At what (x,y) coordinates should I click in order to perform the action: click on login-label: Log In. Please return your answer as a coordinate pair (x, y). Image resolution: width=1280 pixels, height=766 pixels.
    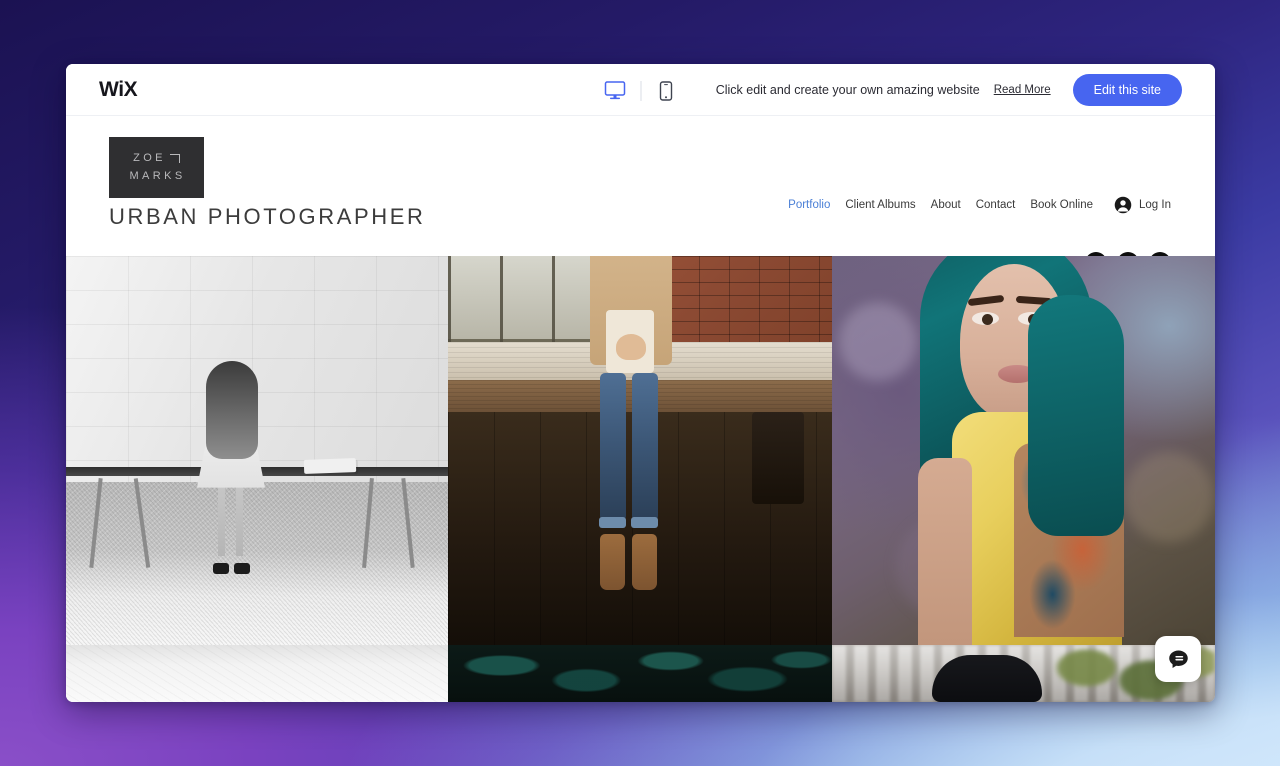
    Looking at the image, I should click on (1155, 205).